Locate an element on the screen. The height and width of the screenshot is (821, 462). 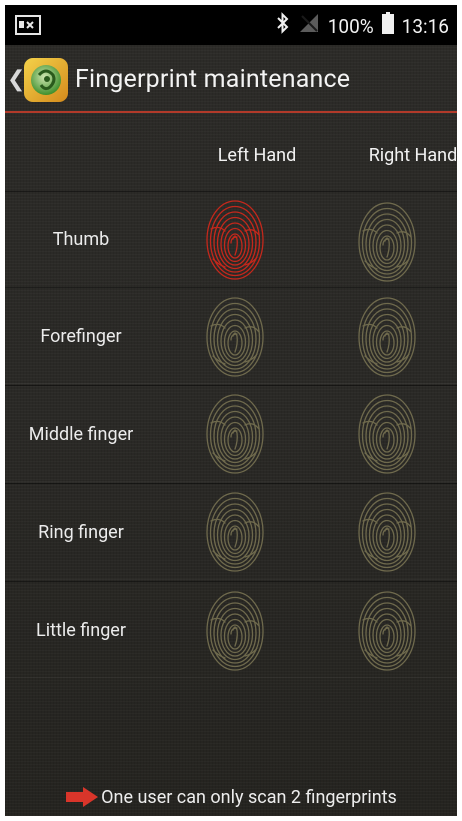
left-ring-fingerprint-icon is located at coordinates (235, 532).